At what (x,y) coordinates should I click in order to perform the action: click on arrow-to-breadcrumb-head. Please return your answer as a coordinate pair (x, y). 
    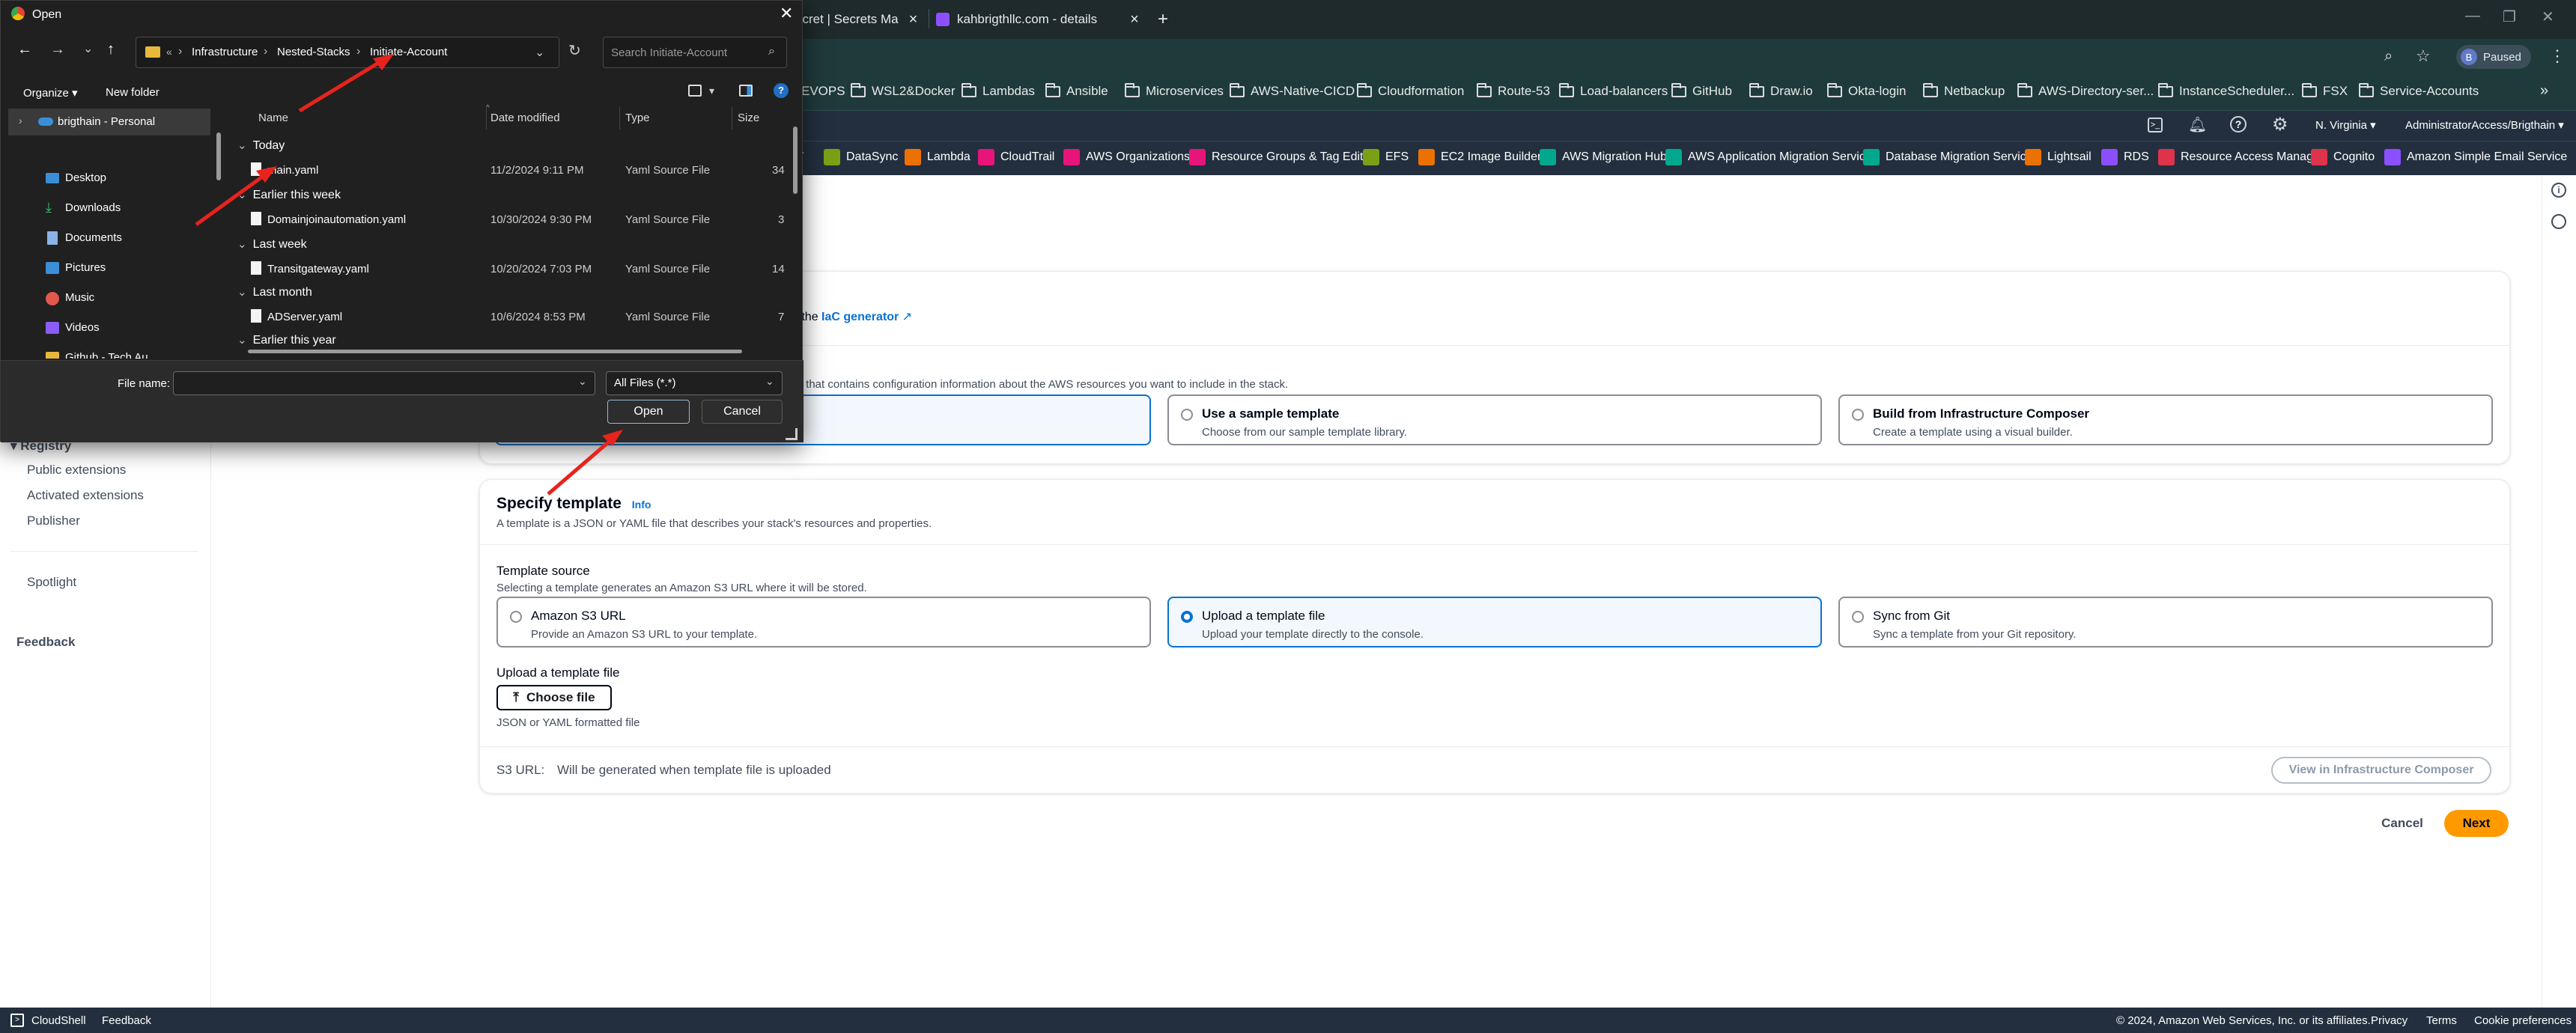
    Looking at the image, I should click on (383, 62).